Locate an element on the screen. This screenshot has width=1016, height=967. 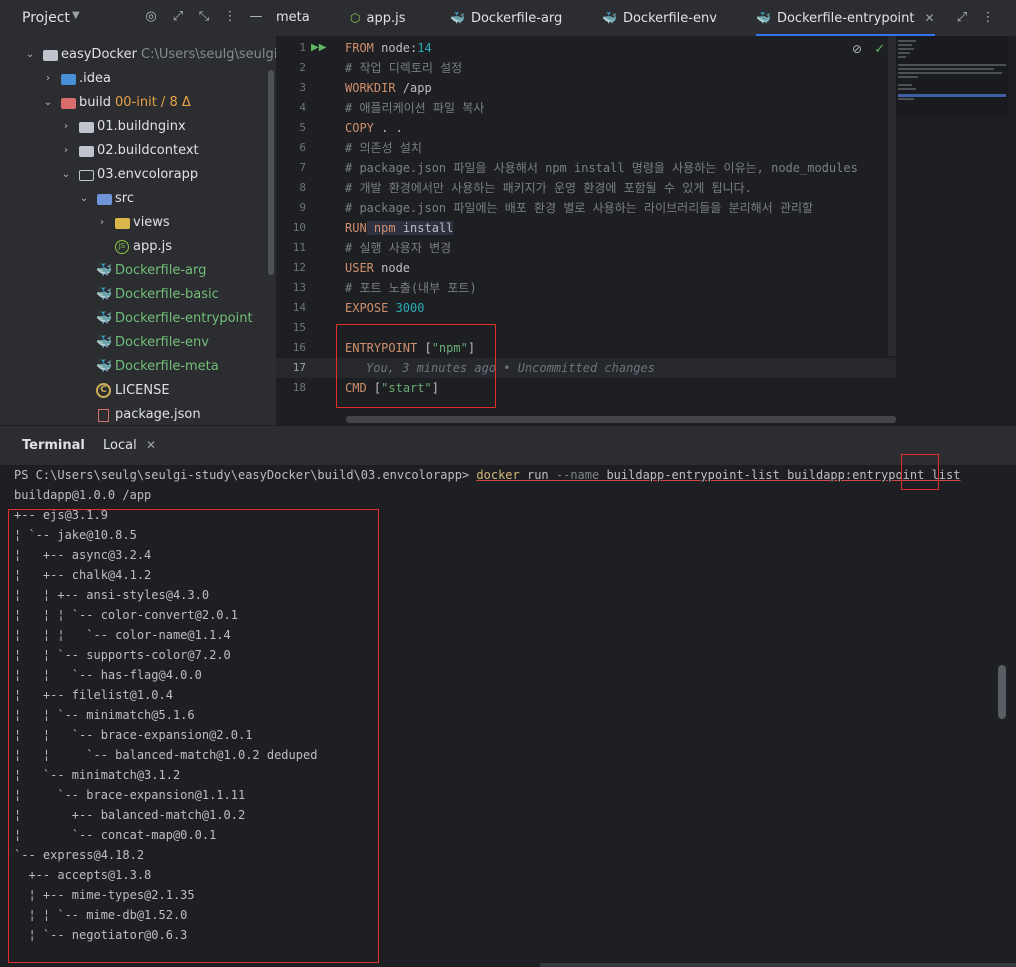
tree-item-02-buildcontext: › 02.buildcontext is located at coordinates (138, 151).